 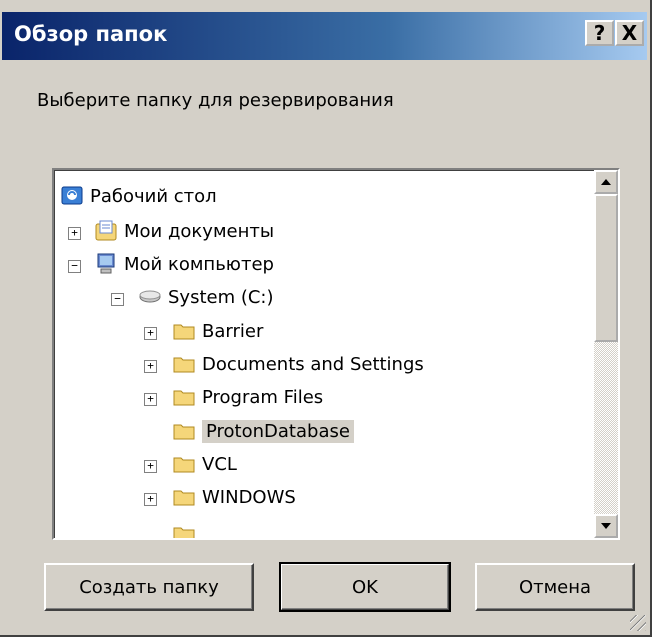 What do you see at coordinates (149, 587) in the screenshot?
I see `new-folder-button: Создать папку` at bounding box center [149, 587].